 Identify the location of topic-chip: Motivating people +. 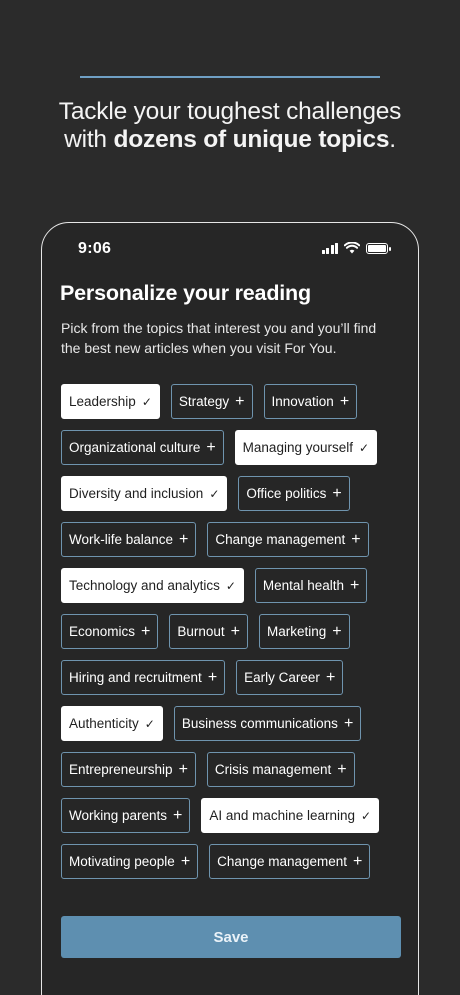
(130, 861).